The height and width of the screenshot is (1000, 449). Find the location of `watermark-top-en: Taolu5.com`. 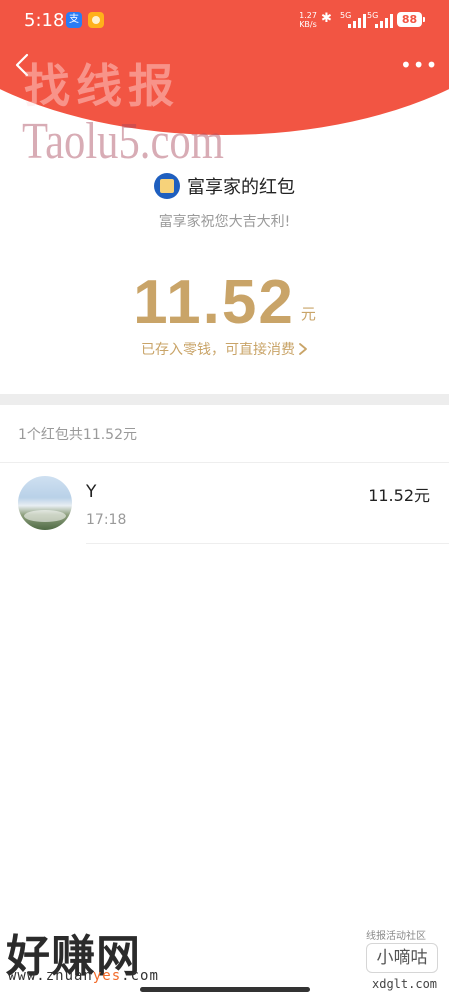

watermark-top-en: Taolu5.com is located at coordinates (123, 141).